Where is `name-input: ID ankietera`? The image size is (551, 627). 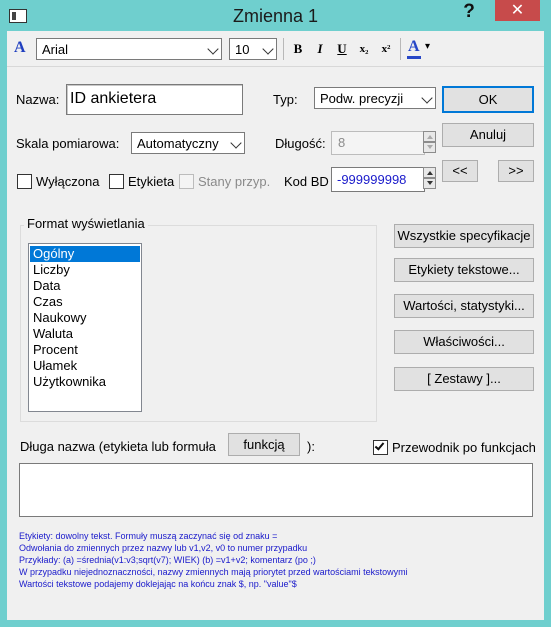 name-input: ID ankietera is located at coordinates (154, 99).